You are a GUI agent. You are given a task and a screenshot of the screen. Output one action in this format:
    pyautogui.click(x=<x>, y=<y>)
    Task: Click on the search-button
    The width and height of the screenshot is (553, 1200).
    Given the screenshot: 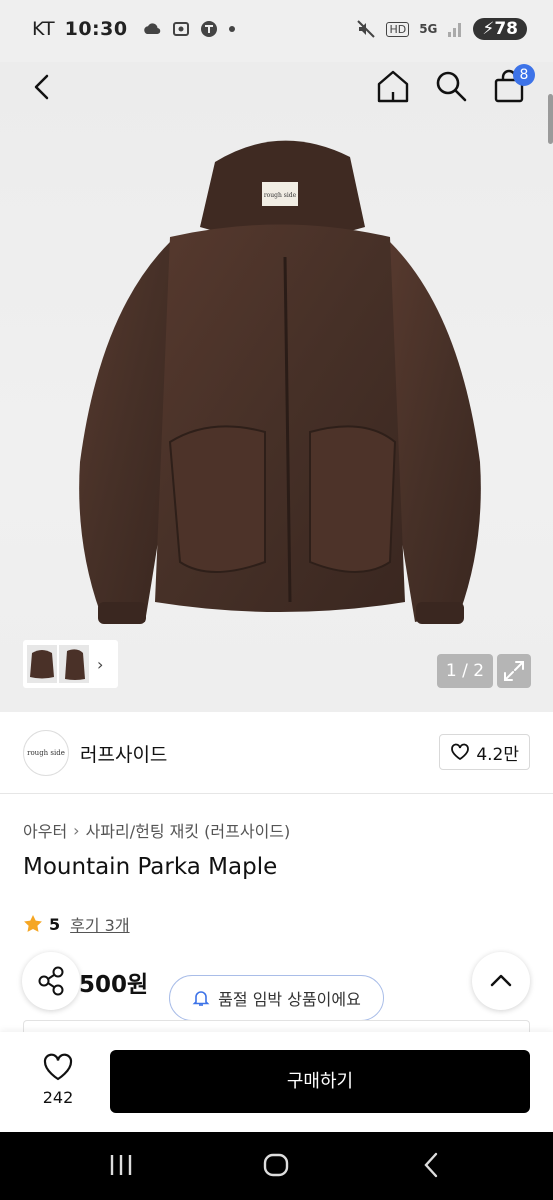 What is the action you would take?
    pyautogui.click(x=451, y=86)
    